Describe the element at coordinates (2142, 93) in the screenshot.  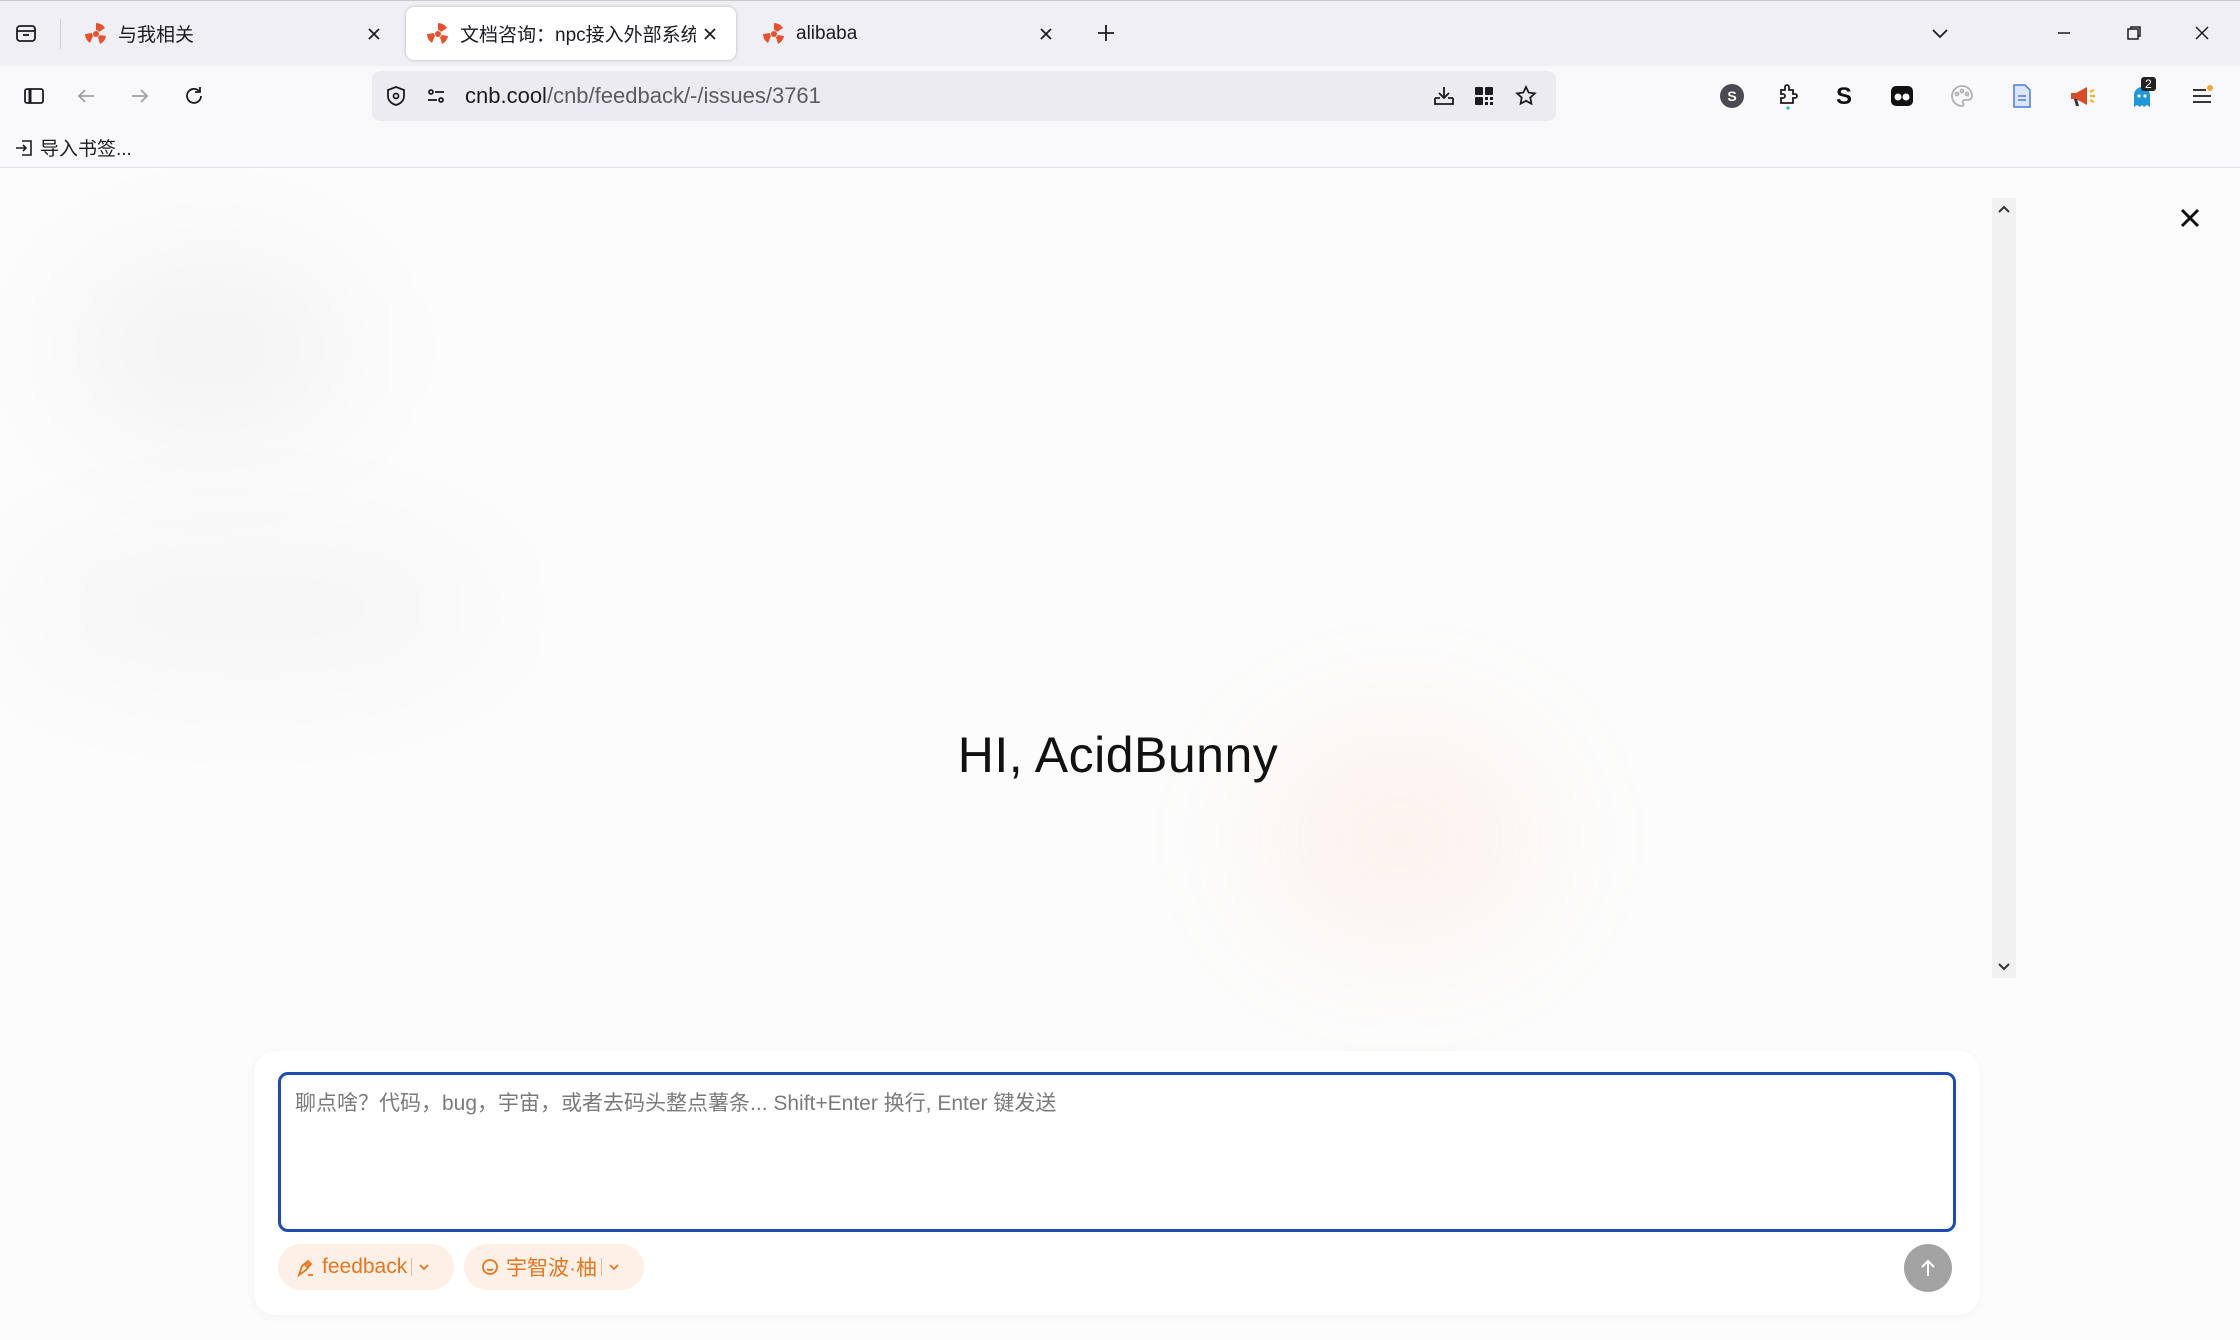
I see `ghost-icon: 2` at that location.